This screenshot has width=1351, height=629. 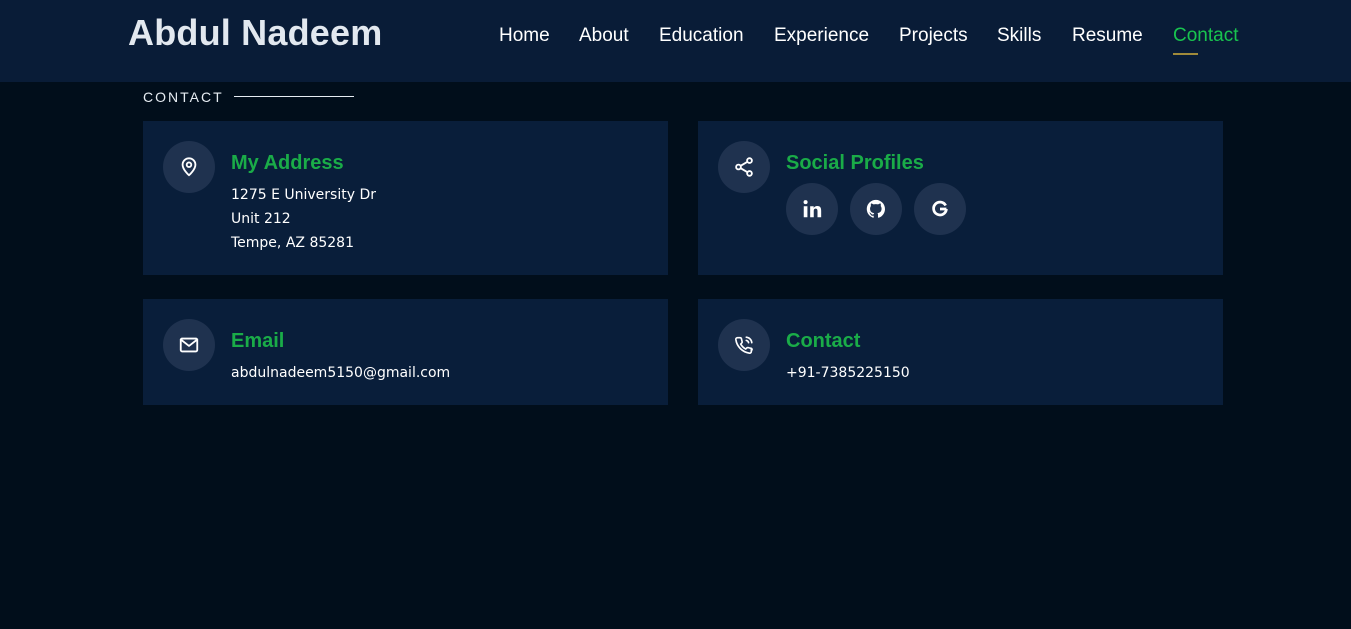 I want to click on map-pin-icon, so click(x=189, y=167).